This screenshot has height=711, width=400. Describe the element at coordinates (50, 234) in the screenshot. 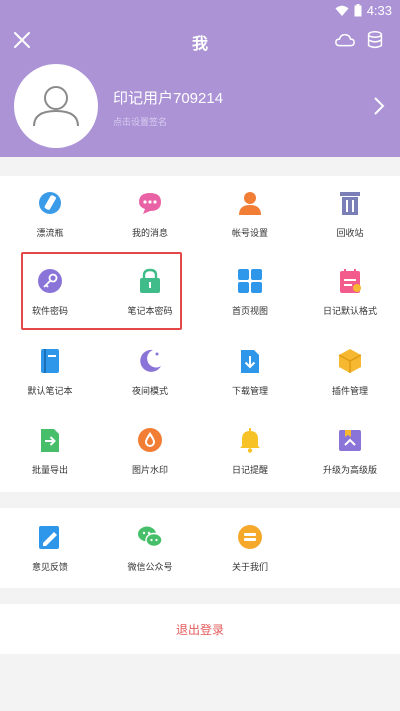

I see `grid-item-label: 漂流瓶` at that location.